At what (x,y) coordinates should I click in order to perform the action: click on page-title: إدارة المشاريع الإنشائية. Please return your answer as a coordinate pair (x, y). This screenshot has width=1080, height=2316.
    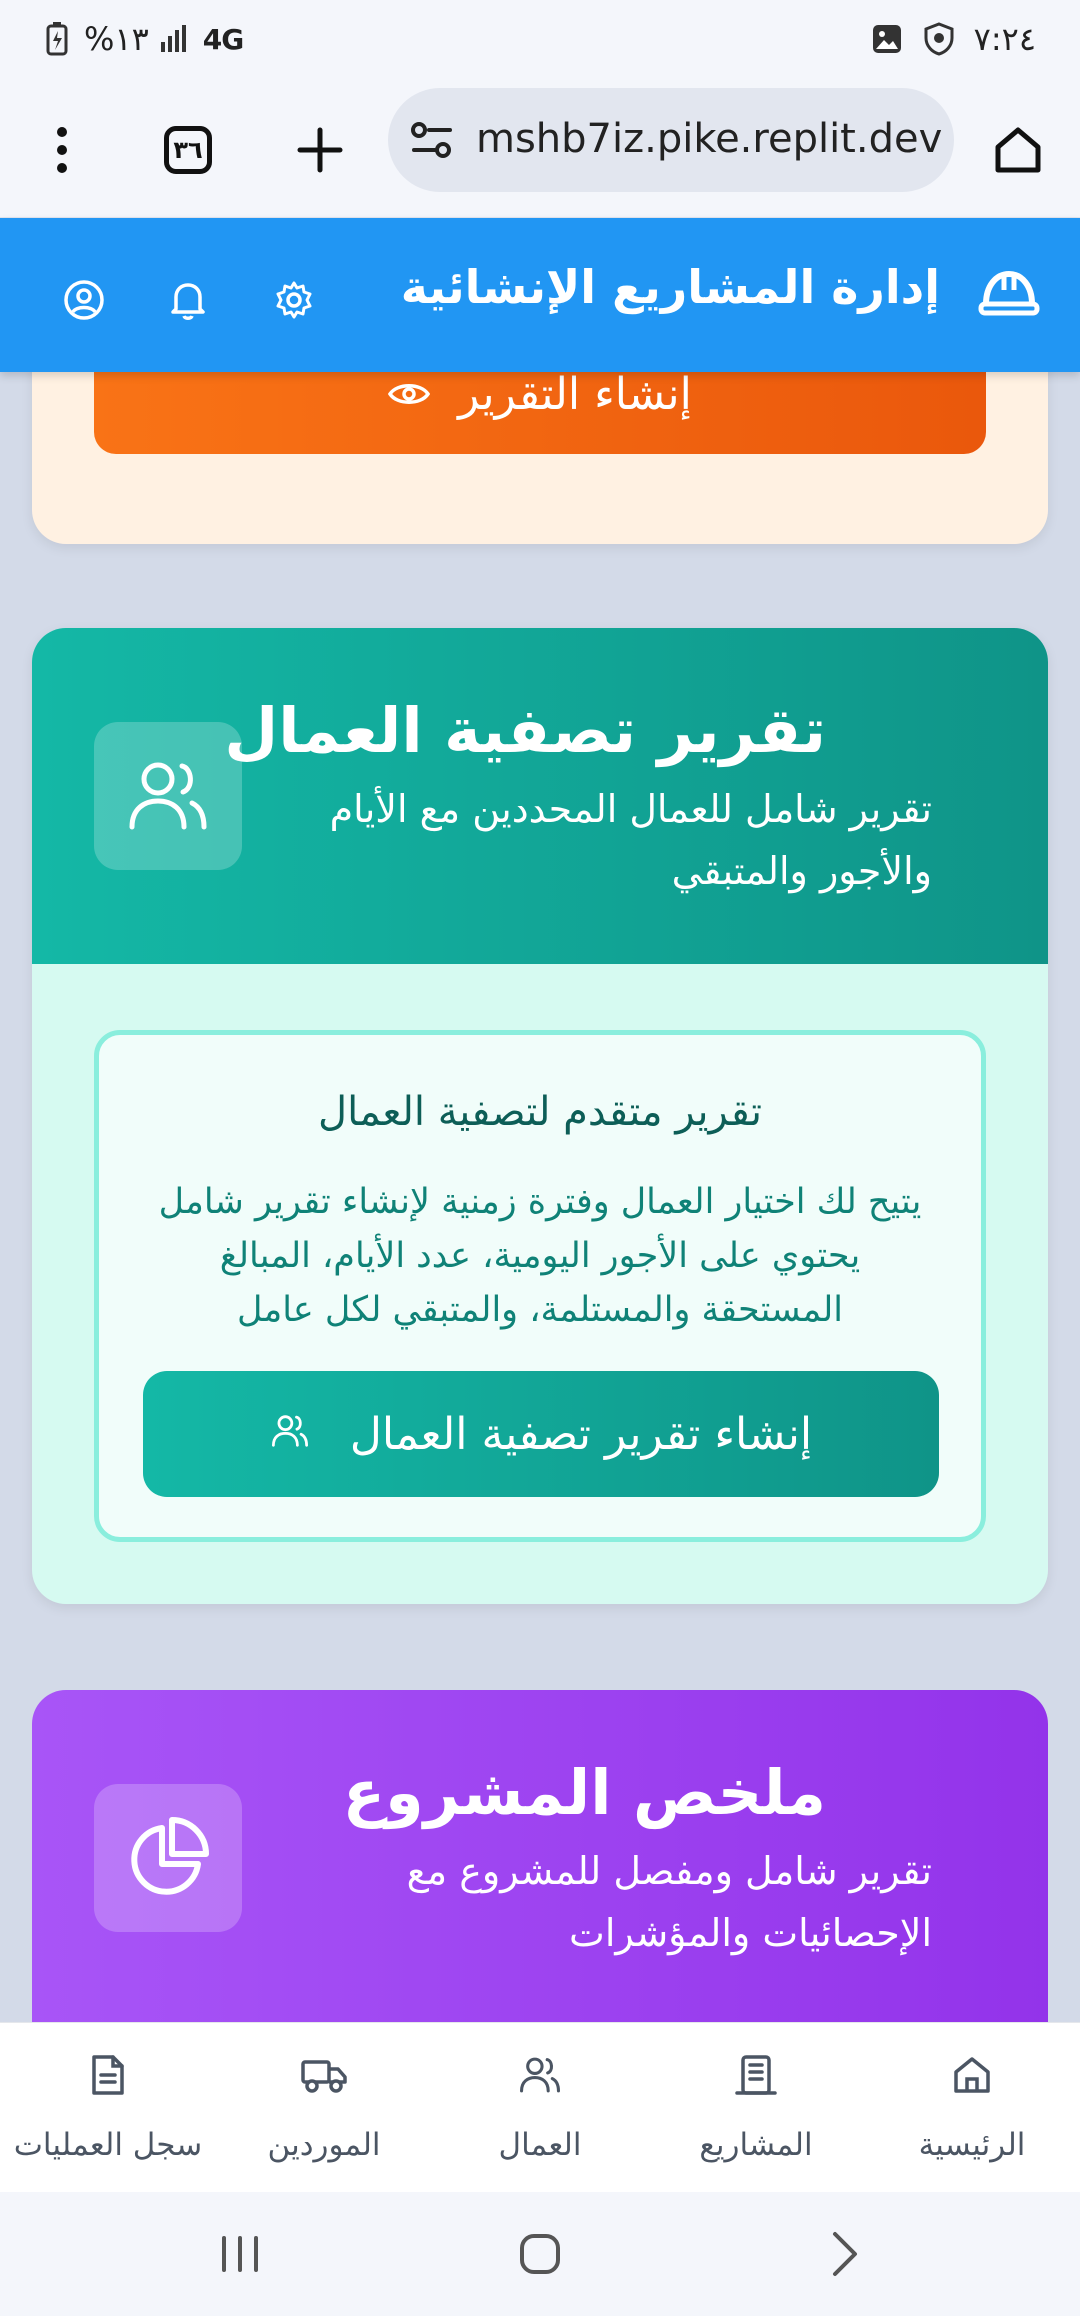
    Looking at the image, I should click on (670, 287).